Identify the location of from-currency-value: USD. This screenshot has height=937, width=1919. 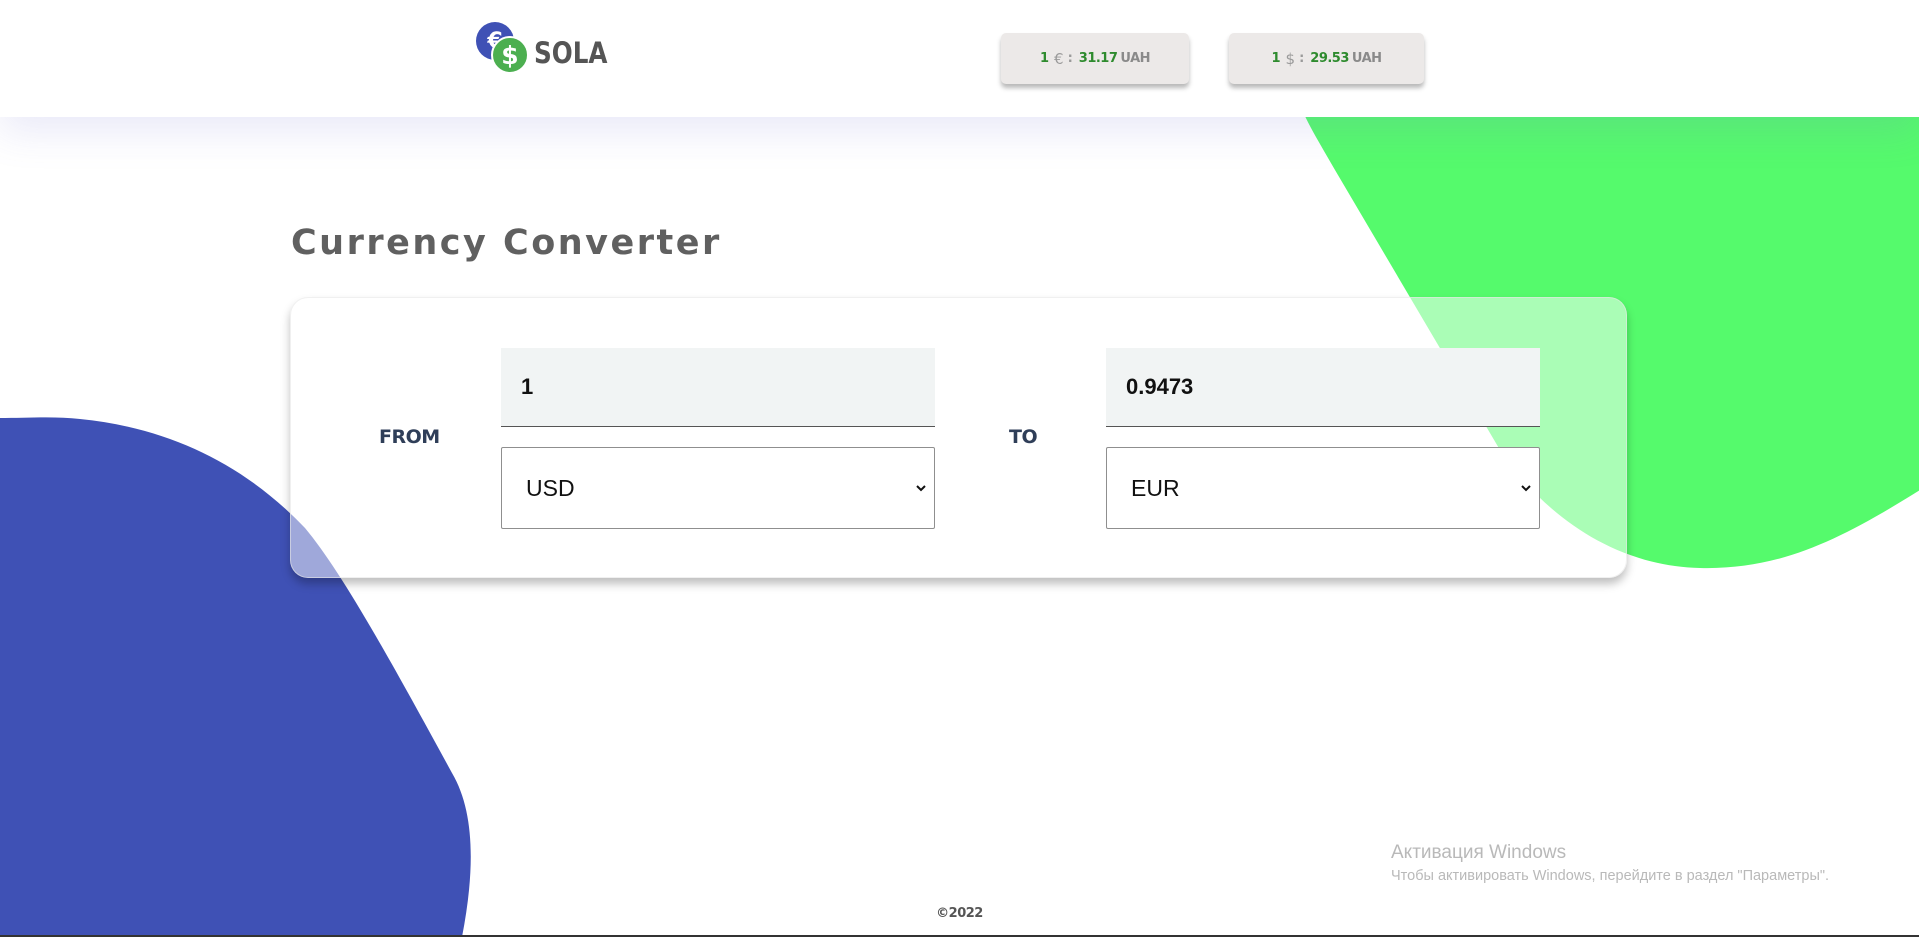
(550, 487).